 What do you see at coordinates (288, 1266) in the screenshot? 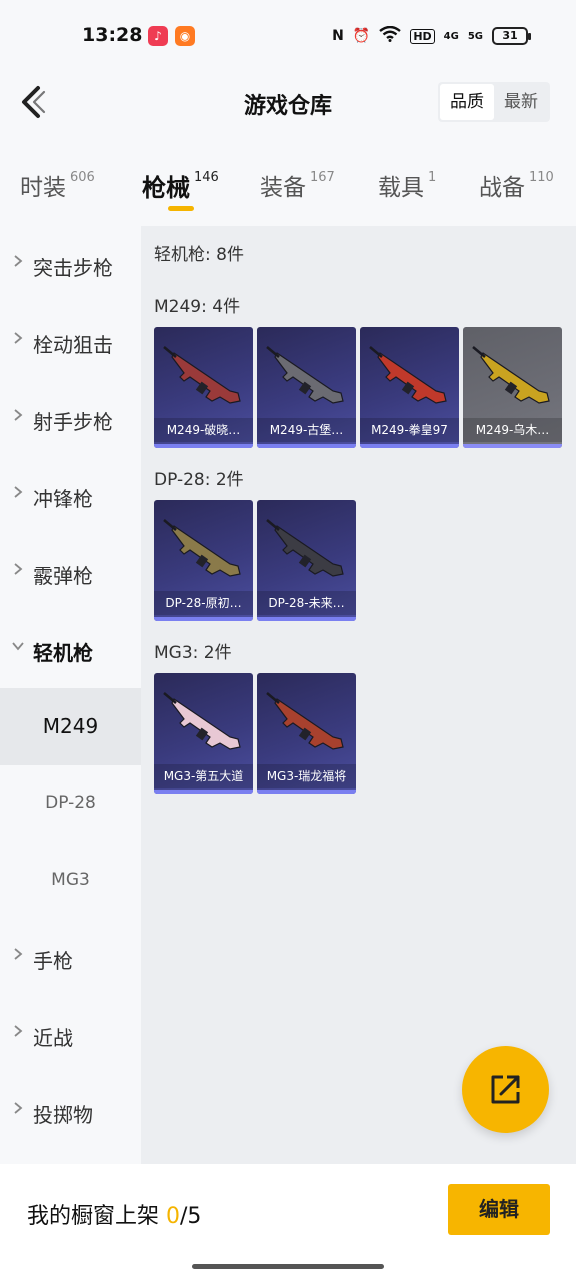
I see `home-indicator` at bounding box center [288, 1266].